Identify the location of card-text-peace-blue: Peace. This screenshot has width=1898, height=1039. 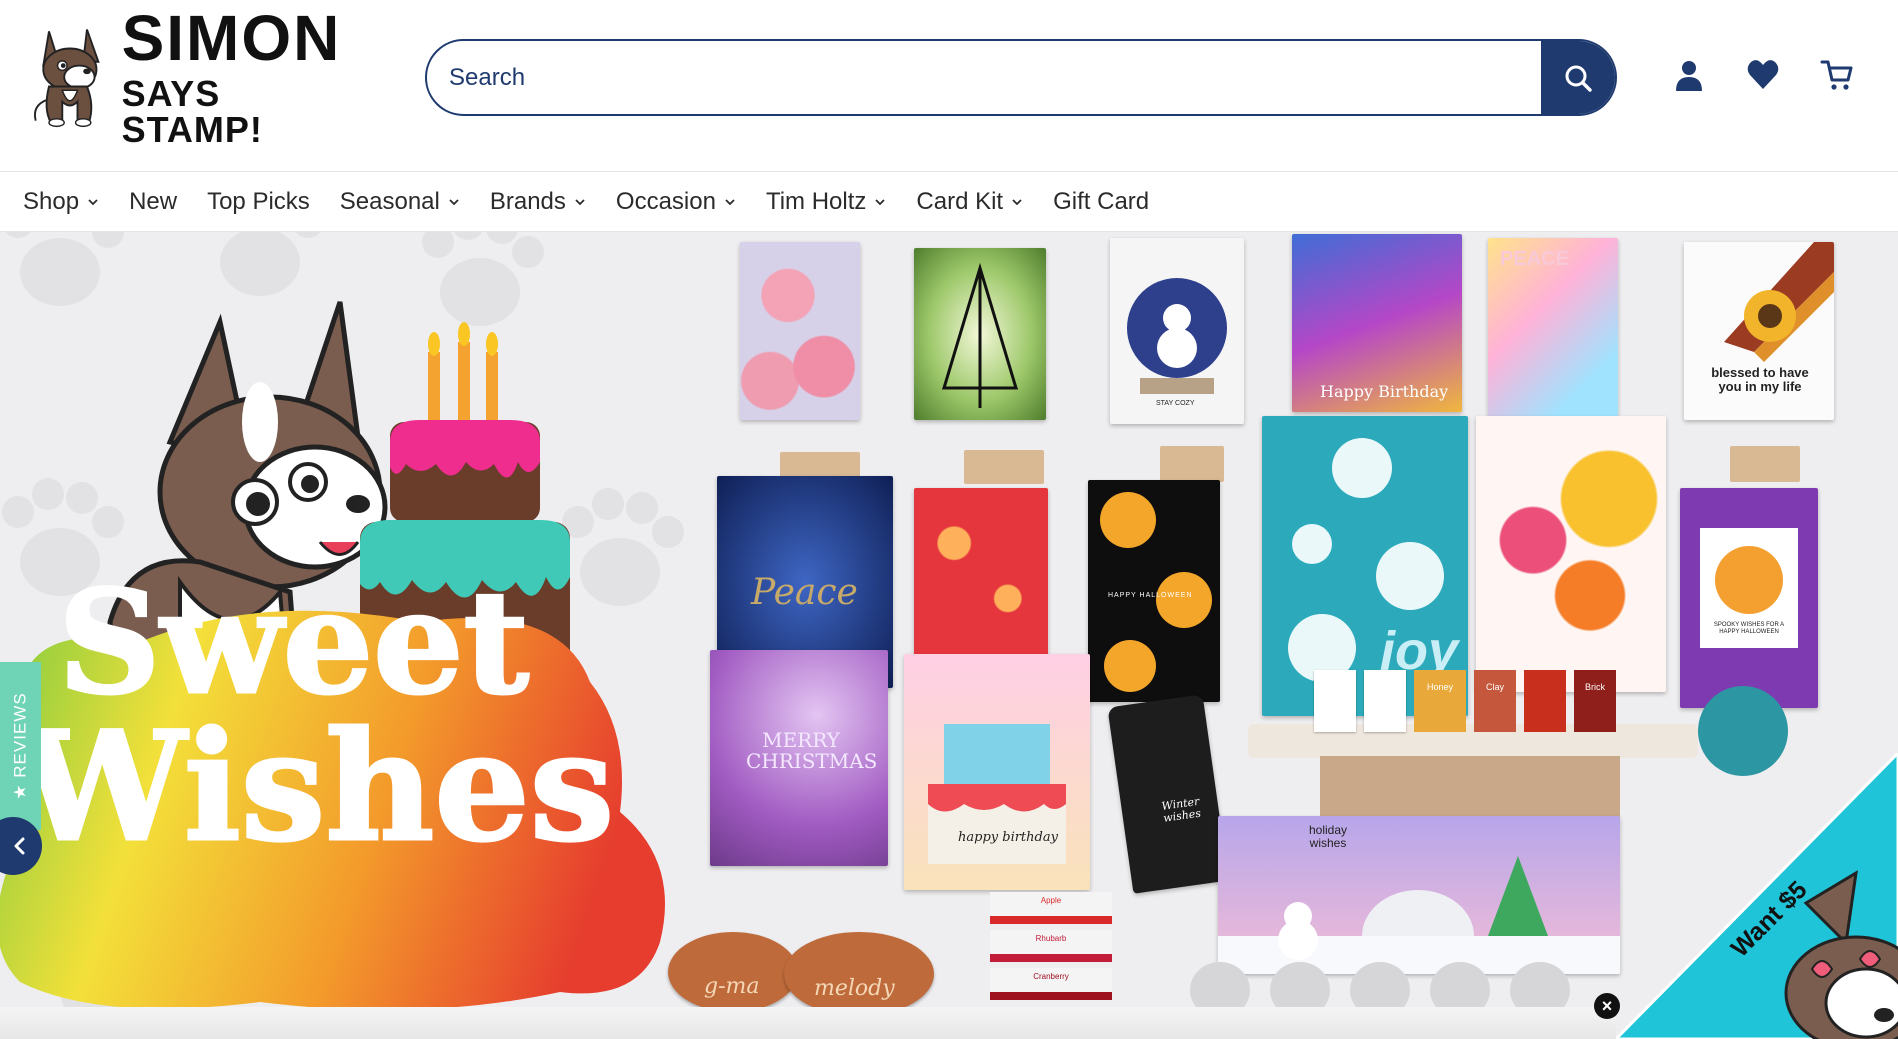
(804, 592).